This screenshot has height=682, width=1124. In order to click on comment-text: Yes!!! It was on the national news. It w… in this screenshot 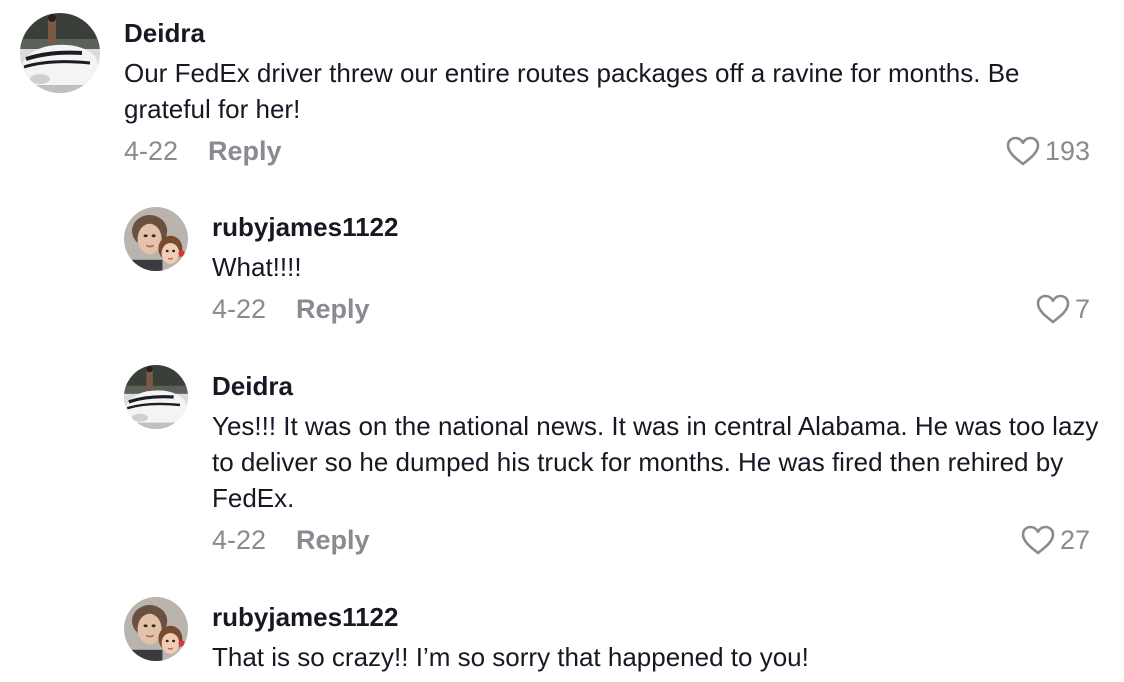, I will do `click(655, 462)`.